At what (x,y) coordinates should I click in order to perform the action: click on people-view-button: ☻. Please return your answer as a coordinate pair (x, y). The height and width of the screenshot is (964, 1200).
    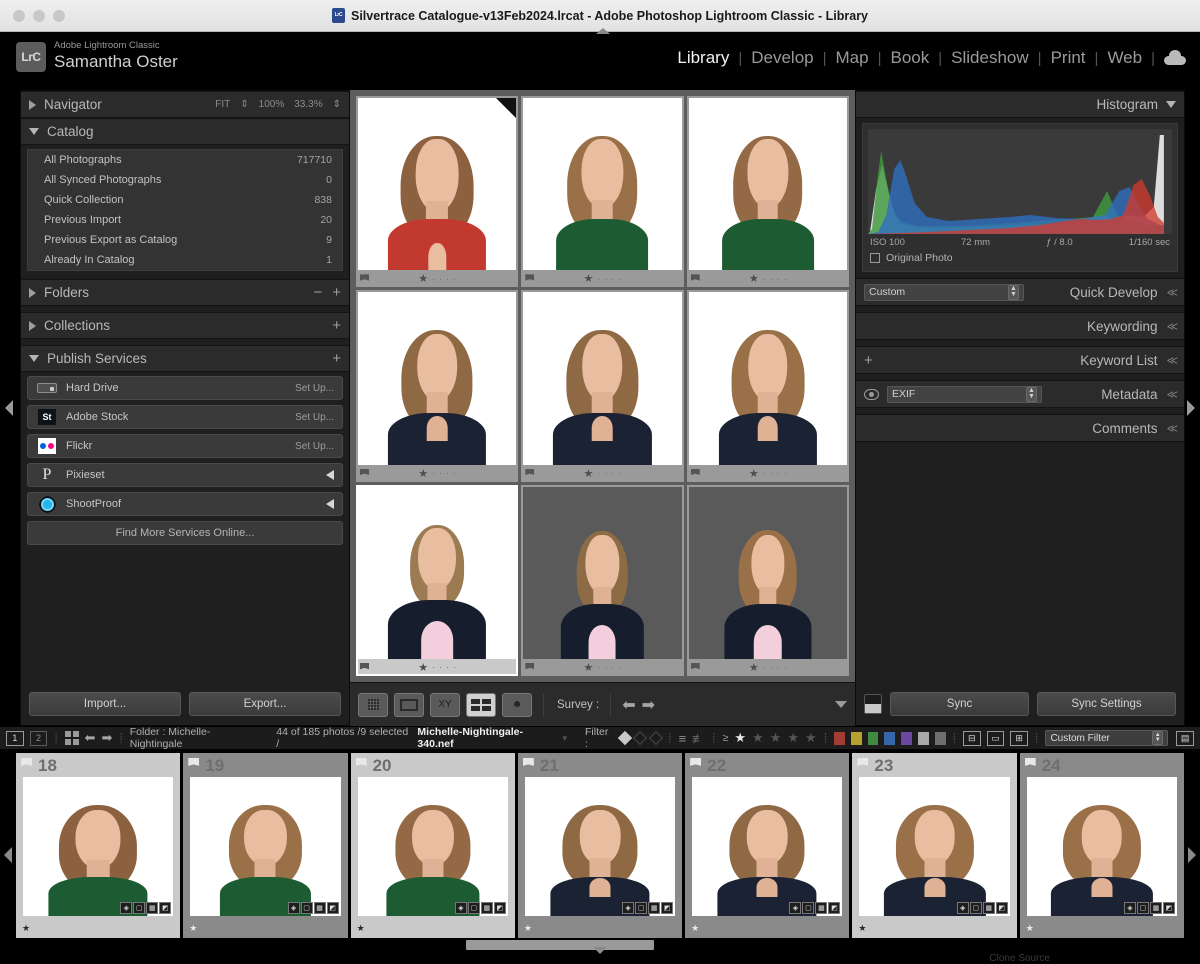
    Looking at the image, I should click on (517, 704).